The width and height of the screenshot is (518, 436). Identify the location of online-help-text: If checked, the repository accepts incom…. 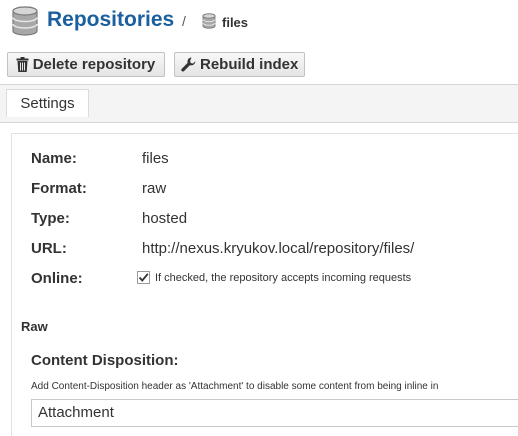
(283, 278).